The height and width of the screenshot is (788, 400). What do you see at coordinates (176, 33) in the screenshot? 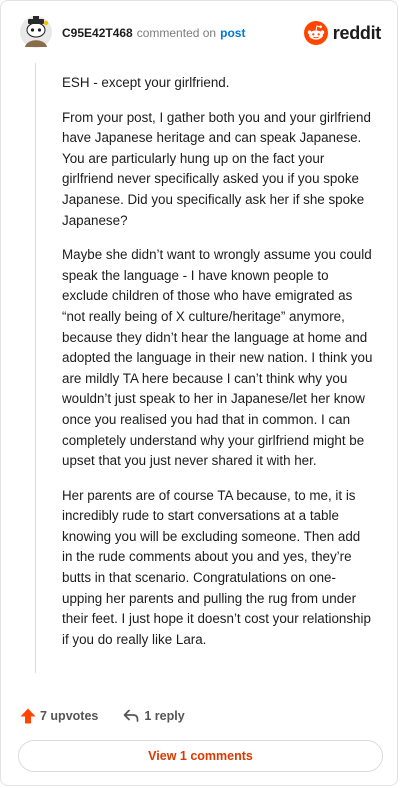
I see `action-text: commented on` at bounding box center [176, 33].